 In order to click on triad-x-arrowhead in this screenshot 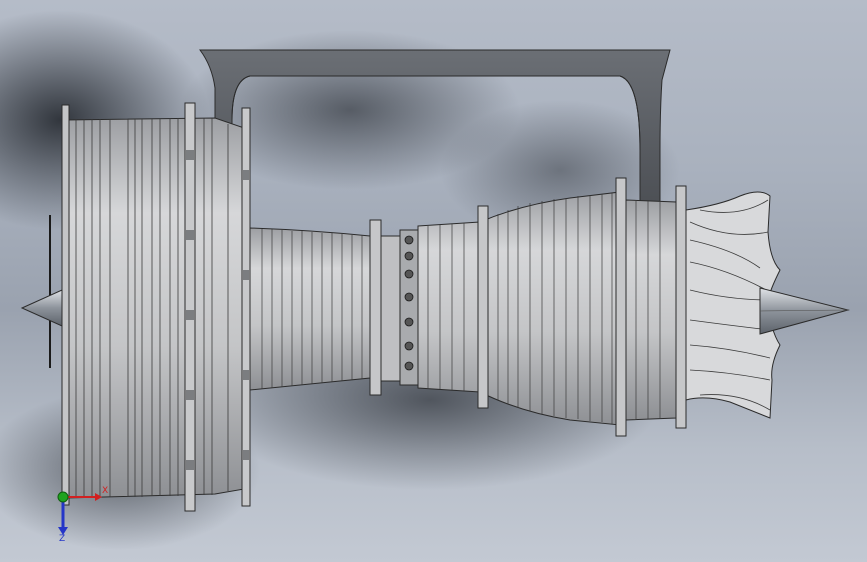, I will do `click(98, 497)`.